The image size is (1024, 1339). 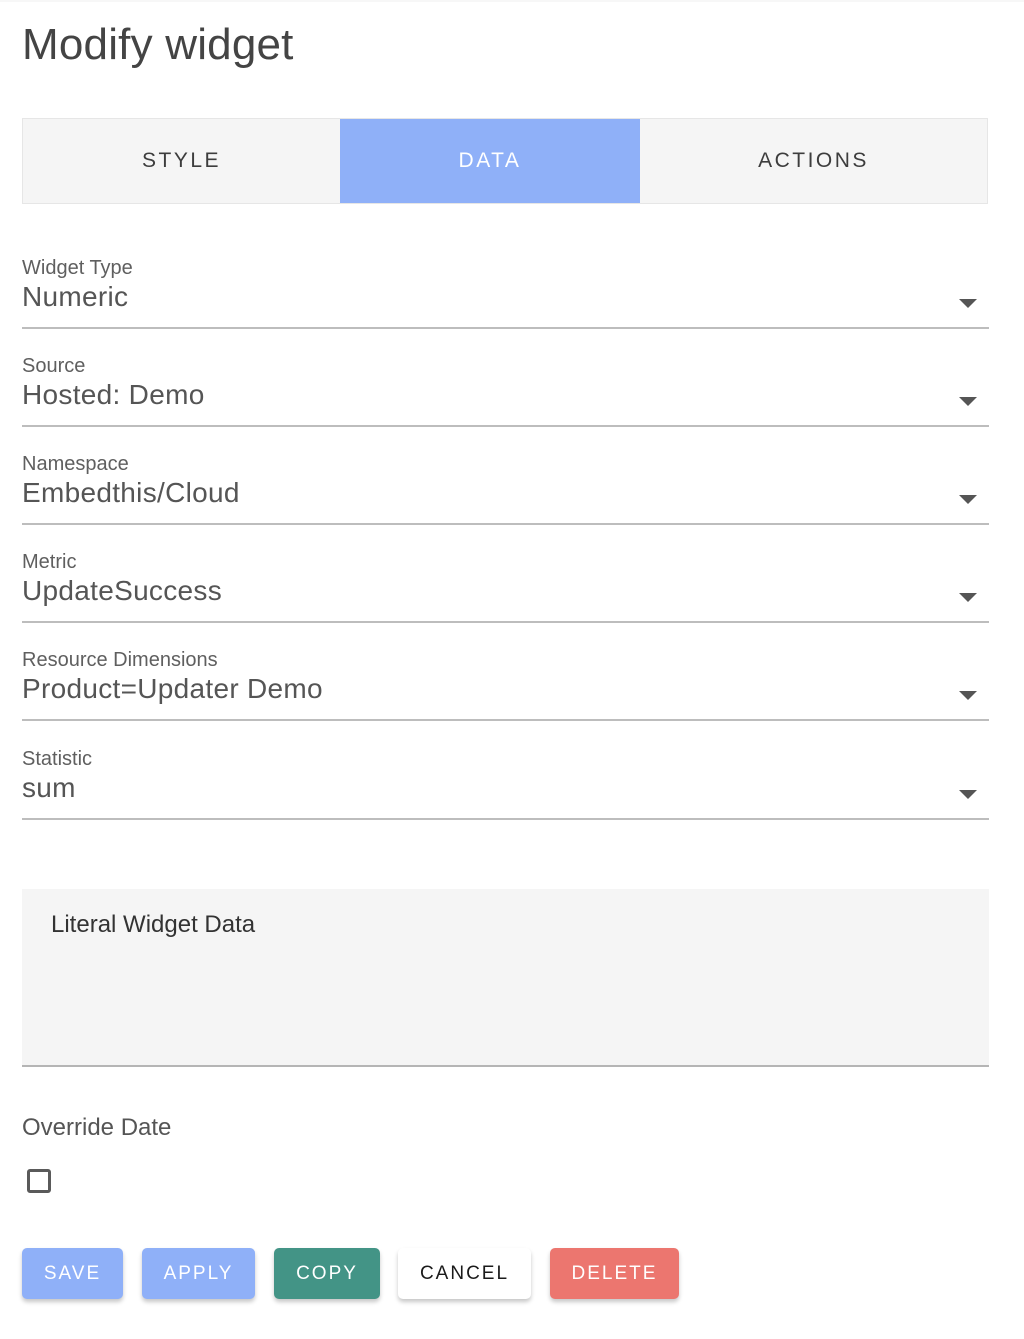 I want to click on apply-button: APPLY, so click(x=198, y=1273).